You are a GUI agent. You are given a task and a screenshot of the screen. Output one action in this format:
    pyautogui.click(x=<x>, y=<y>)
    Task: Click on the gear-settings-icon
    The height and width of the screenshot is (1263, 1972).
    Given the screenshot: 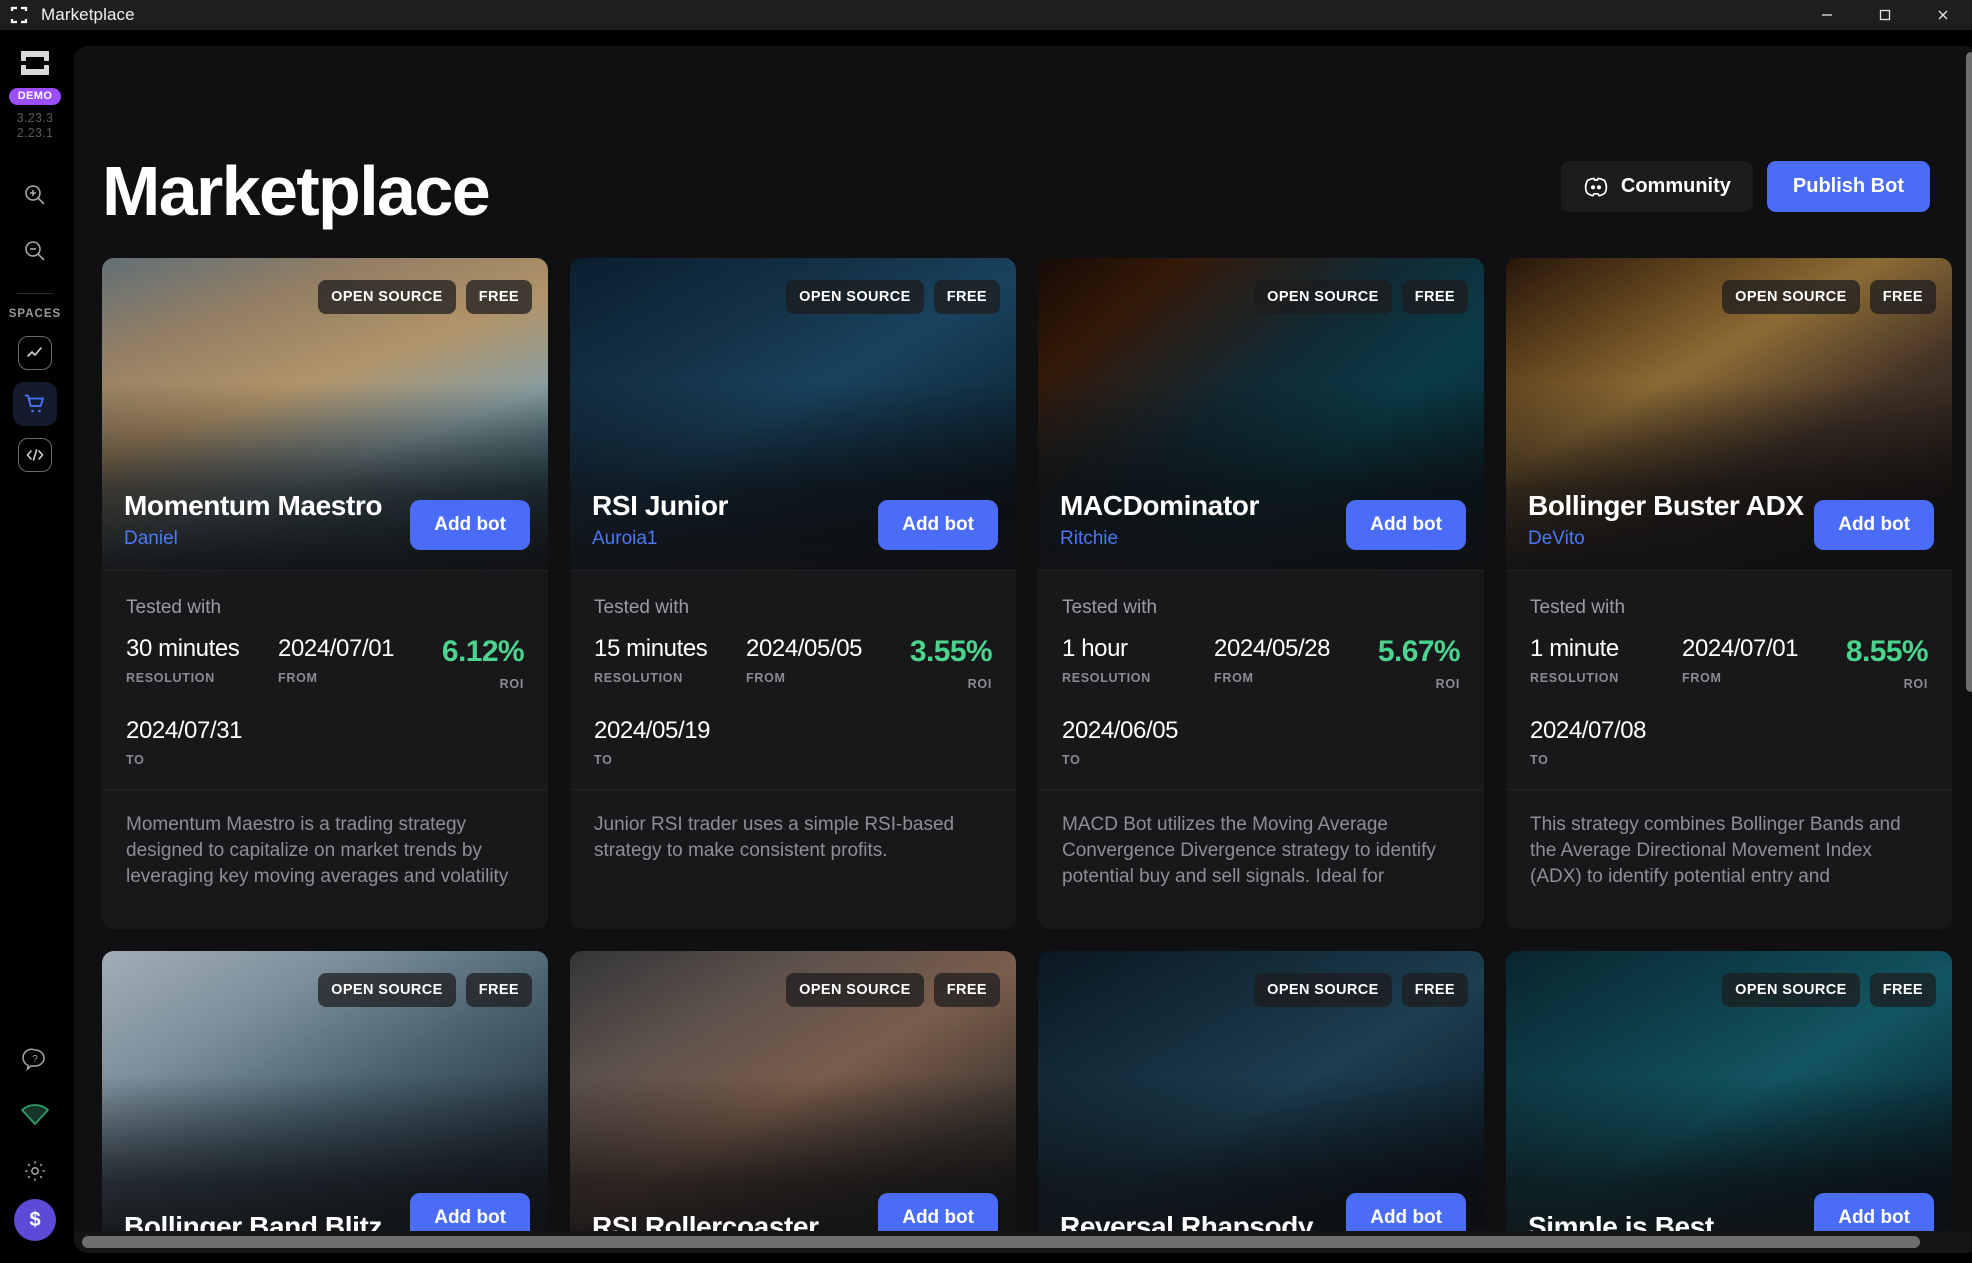 What is the action you would take?
    pyautogui.click(x=35, y=1171)
    